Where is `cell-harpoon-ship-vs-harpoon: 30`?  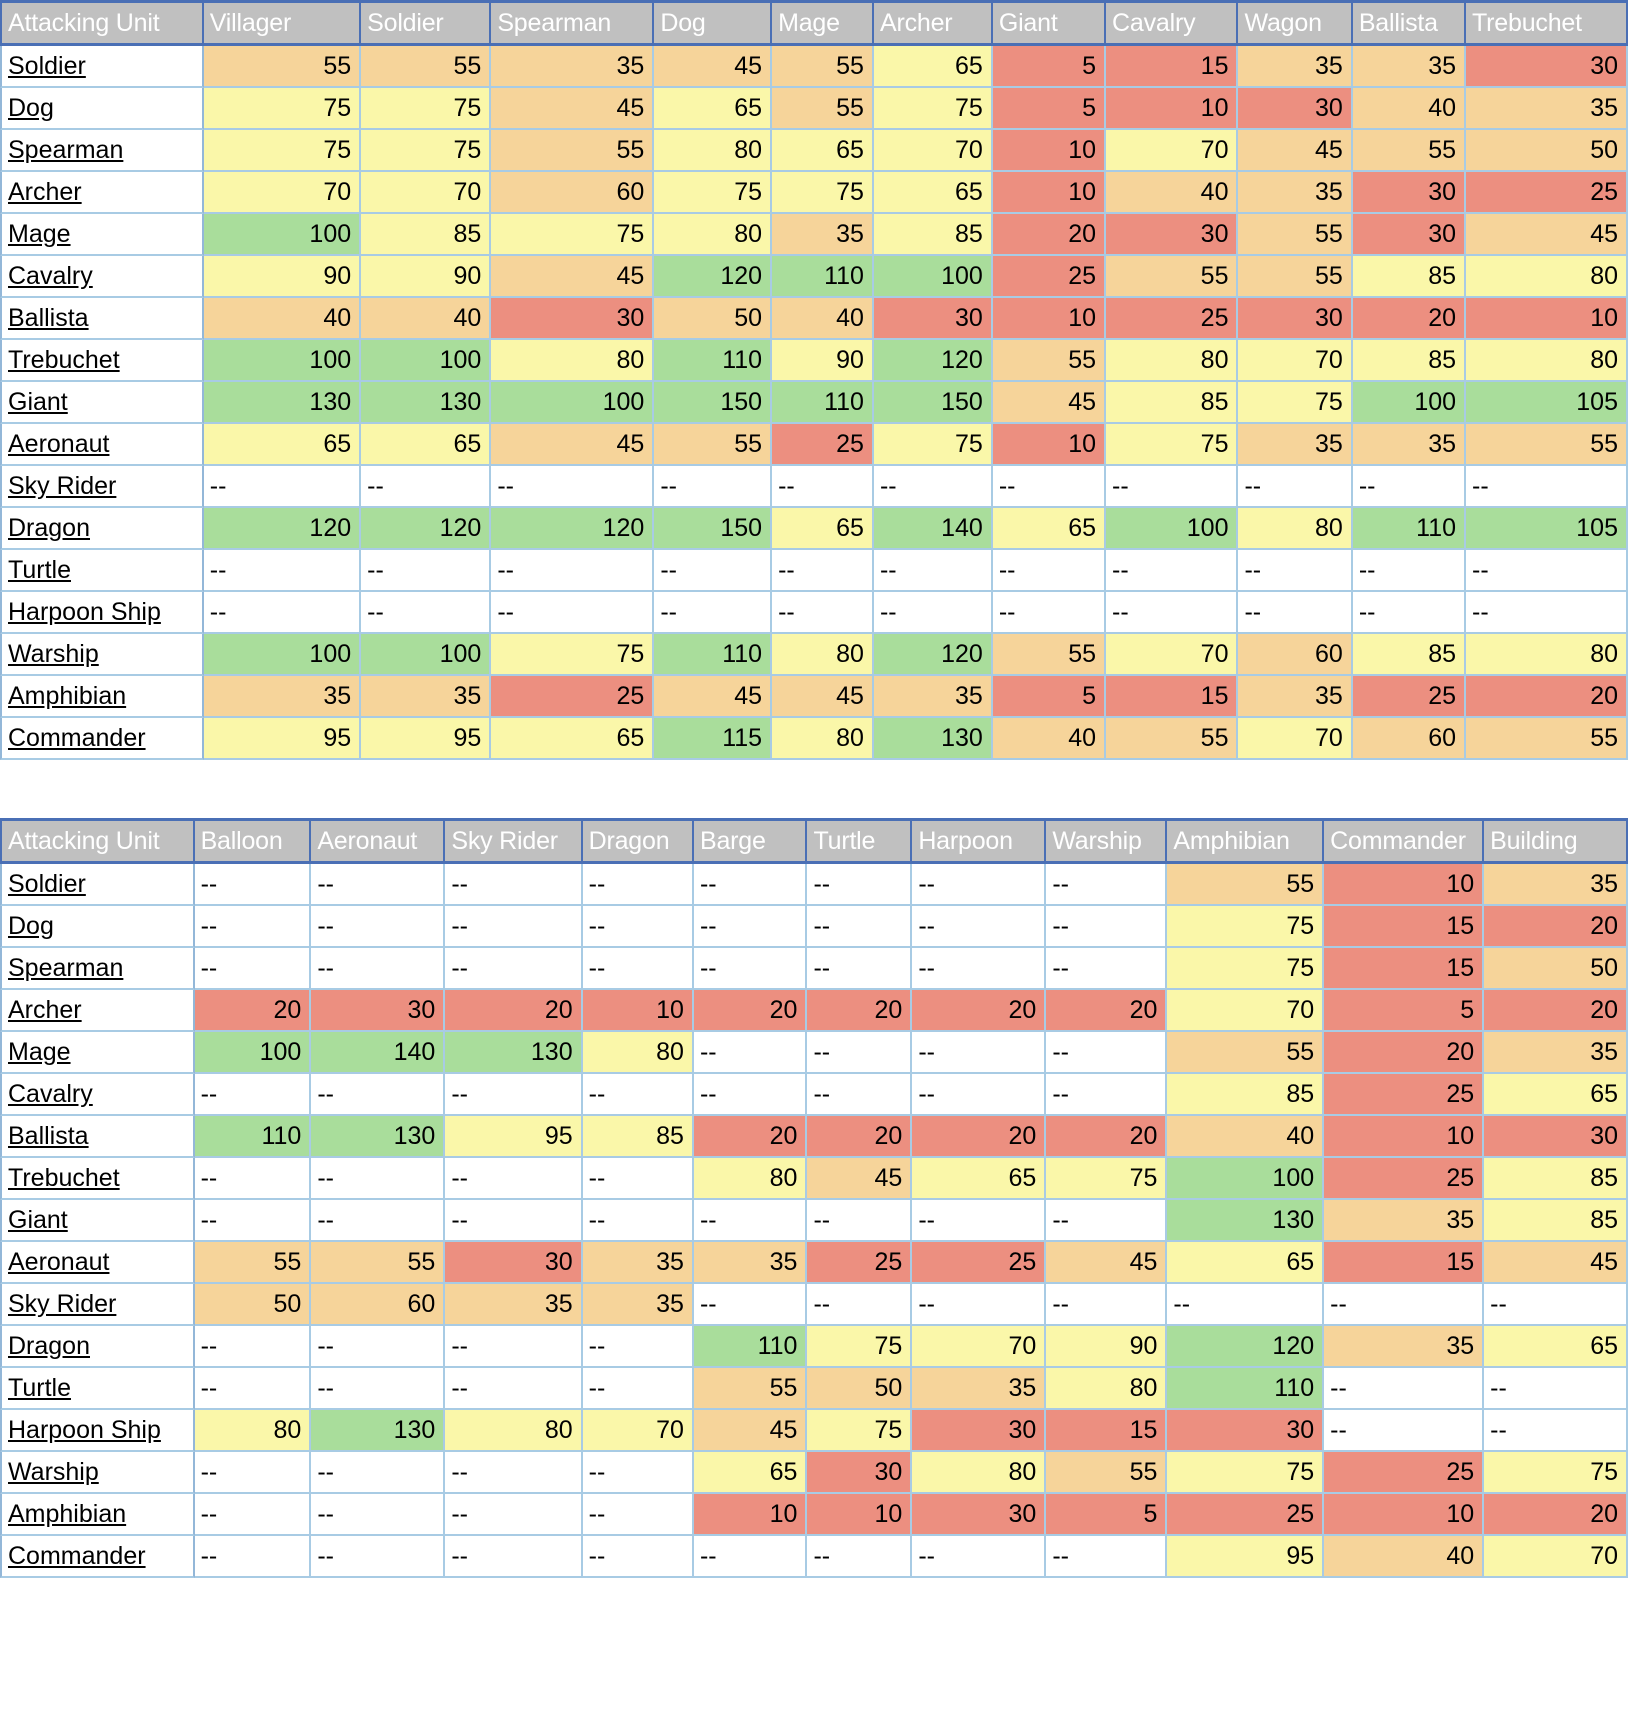
cell-harpoon-ship-vs-harpoon: 30 is located at coordinates (979, 1431).